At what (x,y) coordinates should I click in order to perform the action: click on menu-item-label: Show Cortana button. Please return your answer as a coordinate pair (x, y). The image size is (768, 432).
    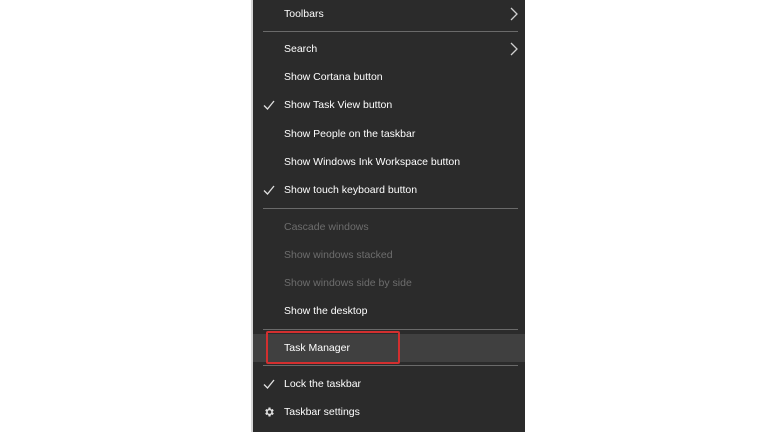
    Looking at the image, I should click on (333, 77).